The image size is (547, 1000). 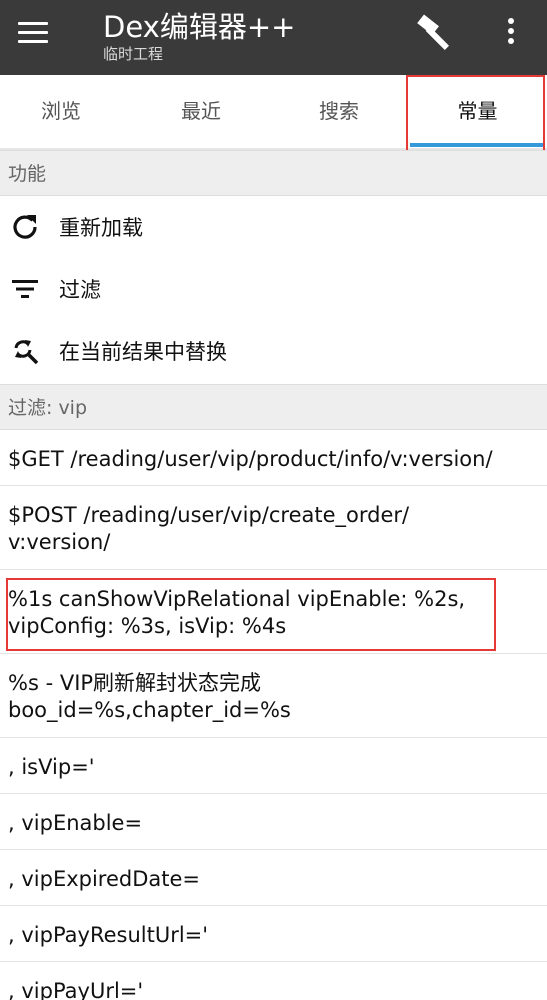 What do you see at coordinates (273, 290) in the screenshot?
I see `filter-button: 过滤` at bounding box center [273, 290].